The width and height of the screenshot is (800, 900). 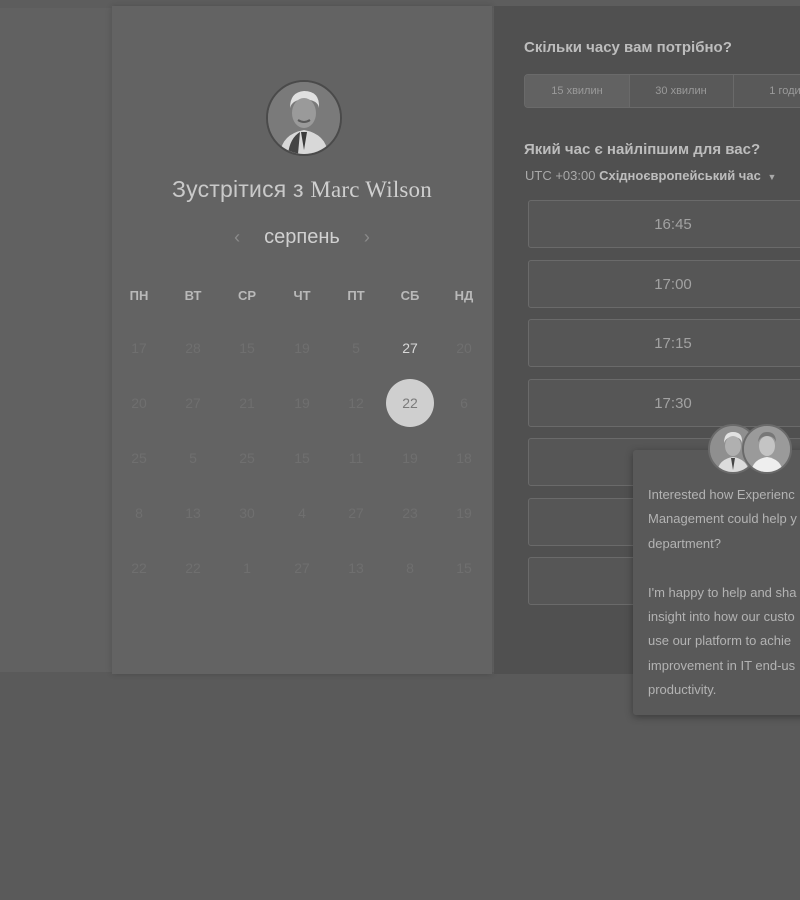 What do you see at coordinates (247, 568) in the screenshot?
I see `calendar-day: 1` at bounding box center [247, 568].